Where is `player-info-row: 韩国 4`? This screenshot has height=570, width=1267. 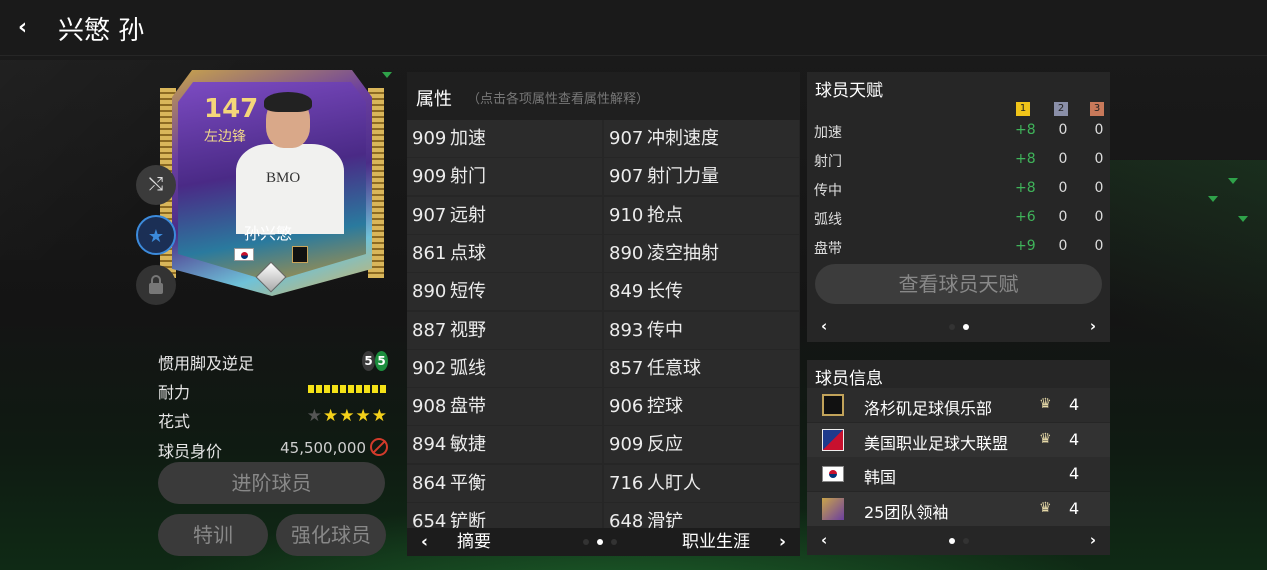 player-info-row: 韩国 4 is located at coordinates (958, 474).